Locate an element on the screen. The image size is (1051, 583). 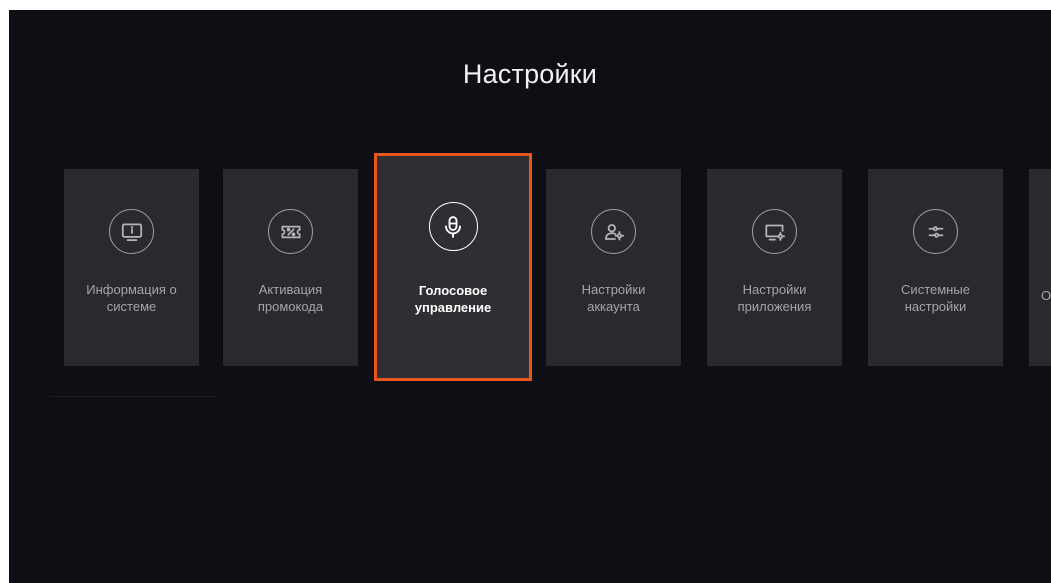
sliders-icon is located at coordinates (935, 231).